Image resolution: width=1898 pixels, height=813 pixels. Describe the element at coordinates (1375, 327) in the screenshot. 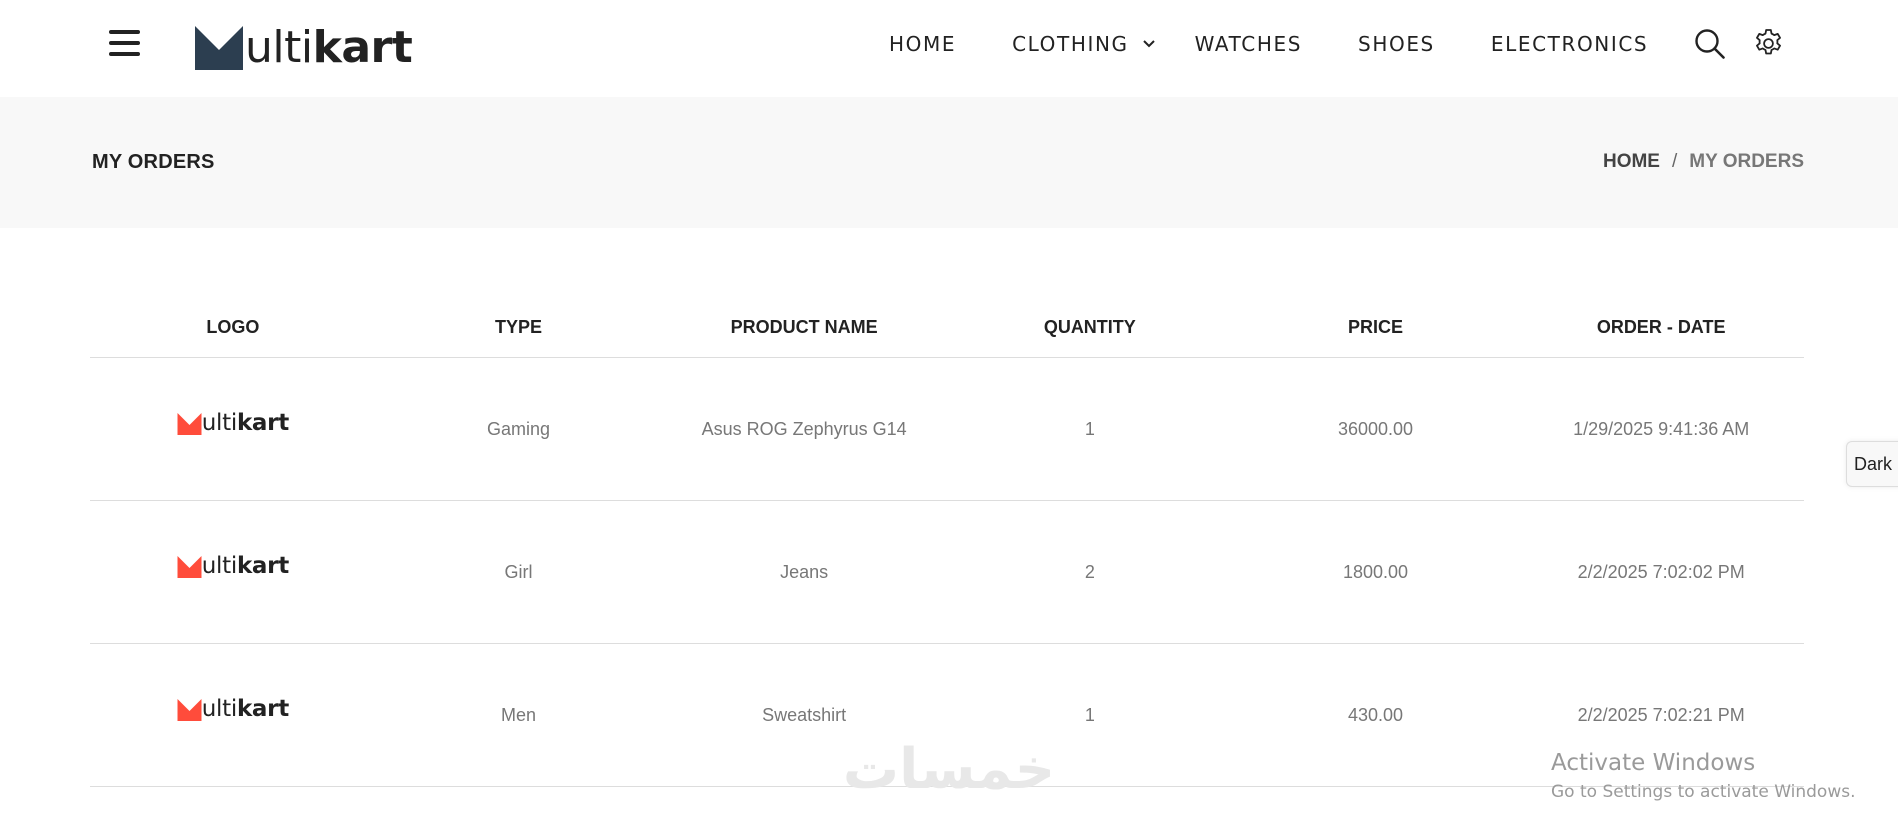

I see `column-header-price: PRICE` at that location.